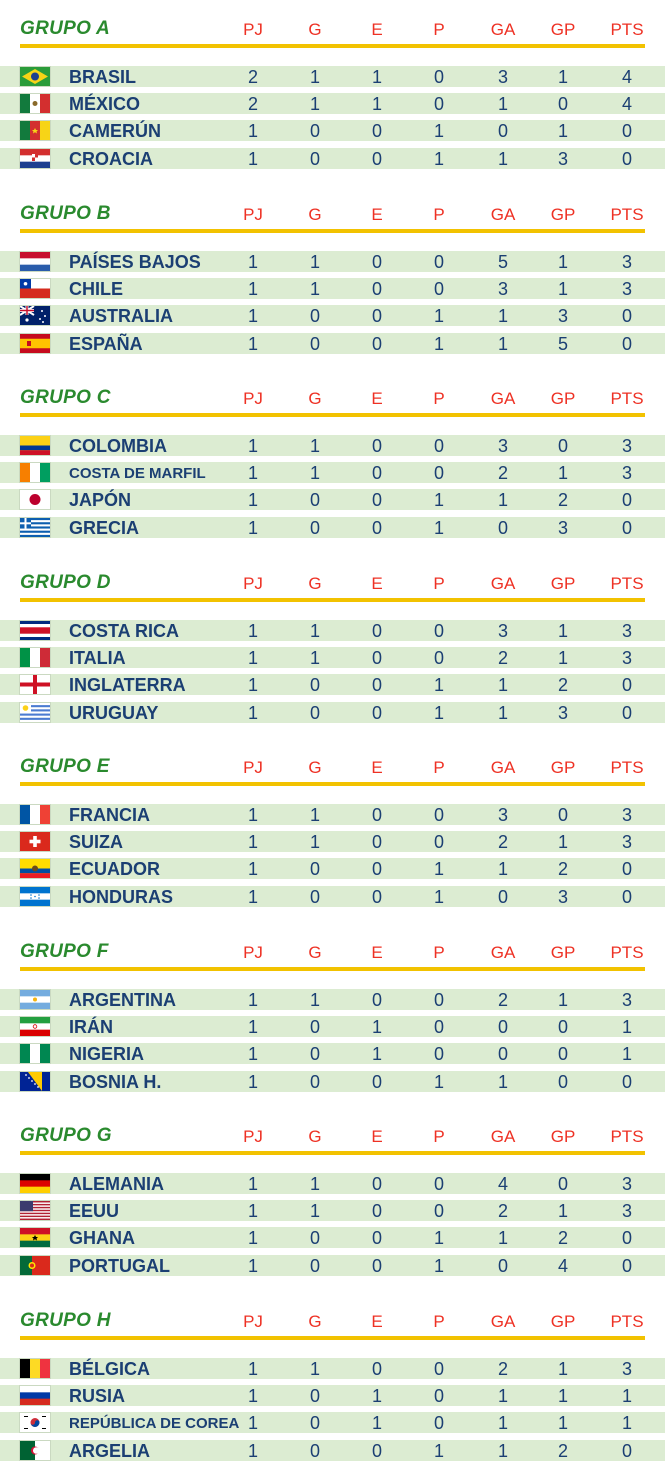 This screenshot has height=1484, width=665. I want to click on team-name: FRANCIA, so click(109, 815).